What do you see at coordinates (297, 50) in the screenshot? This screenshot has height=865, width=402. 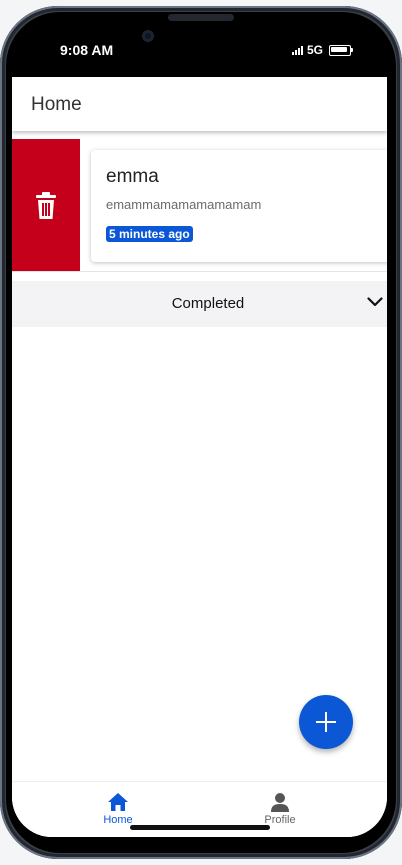 I see `signal-icon` at bounding box center [297, 50].